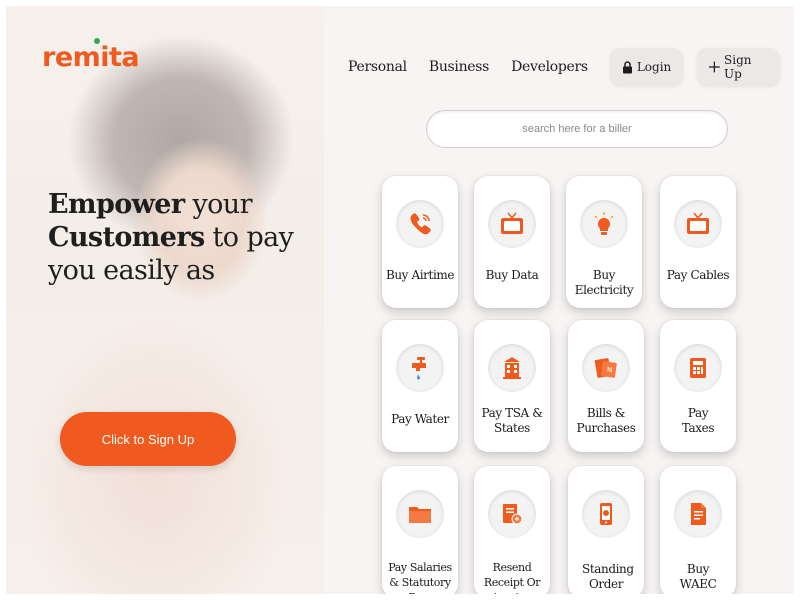  What do you see at coordinates (698, 275) in the screenshot?
I see `service-label: Pay Cables` at bounding box center [698, 275].